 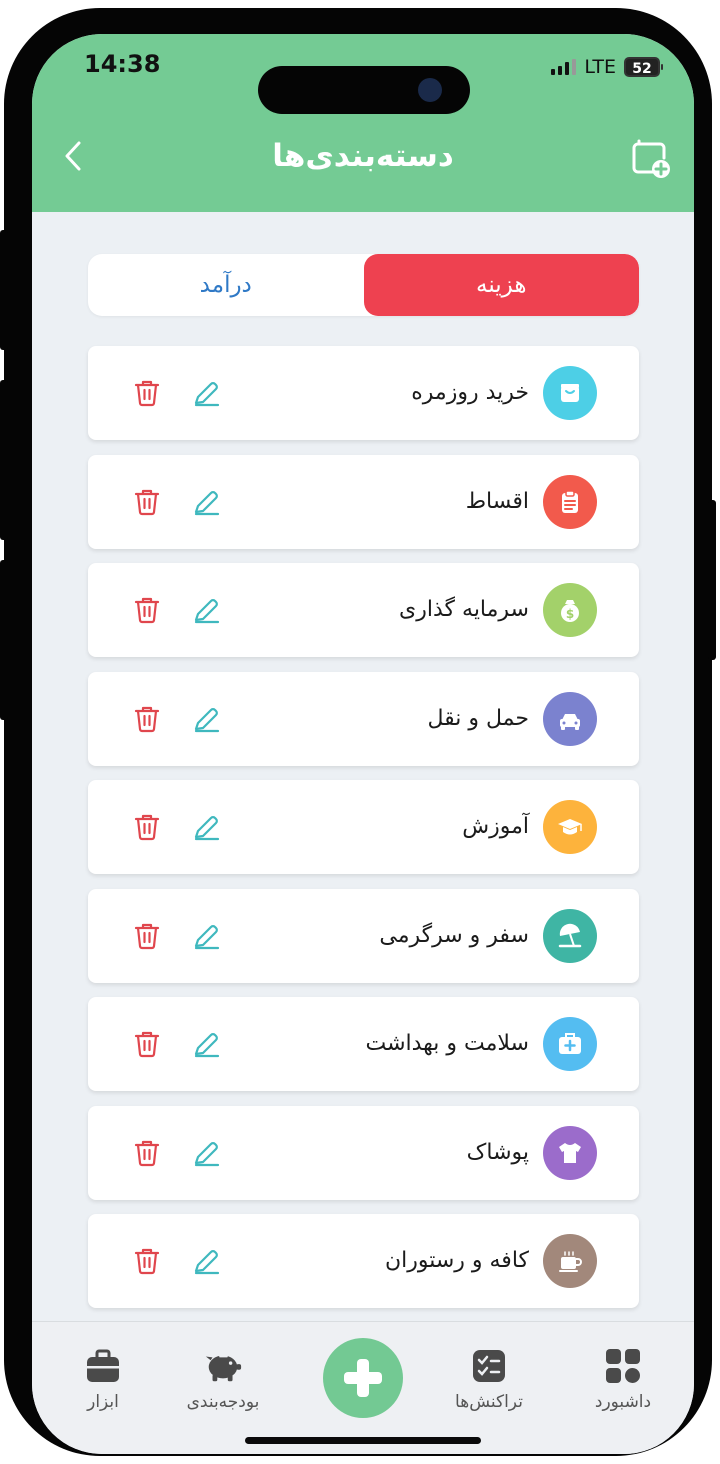 I want to click on tab-income: درآمد, so click(x=226, y=285).